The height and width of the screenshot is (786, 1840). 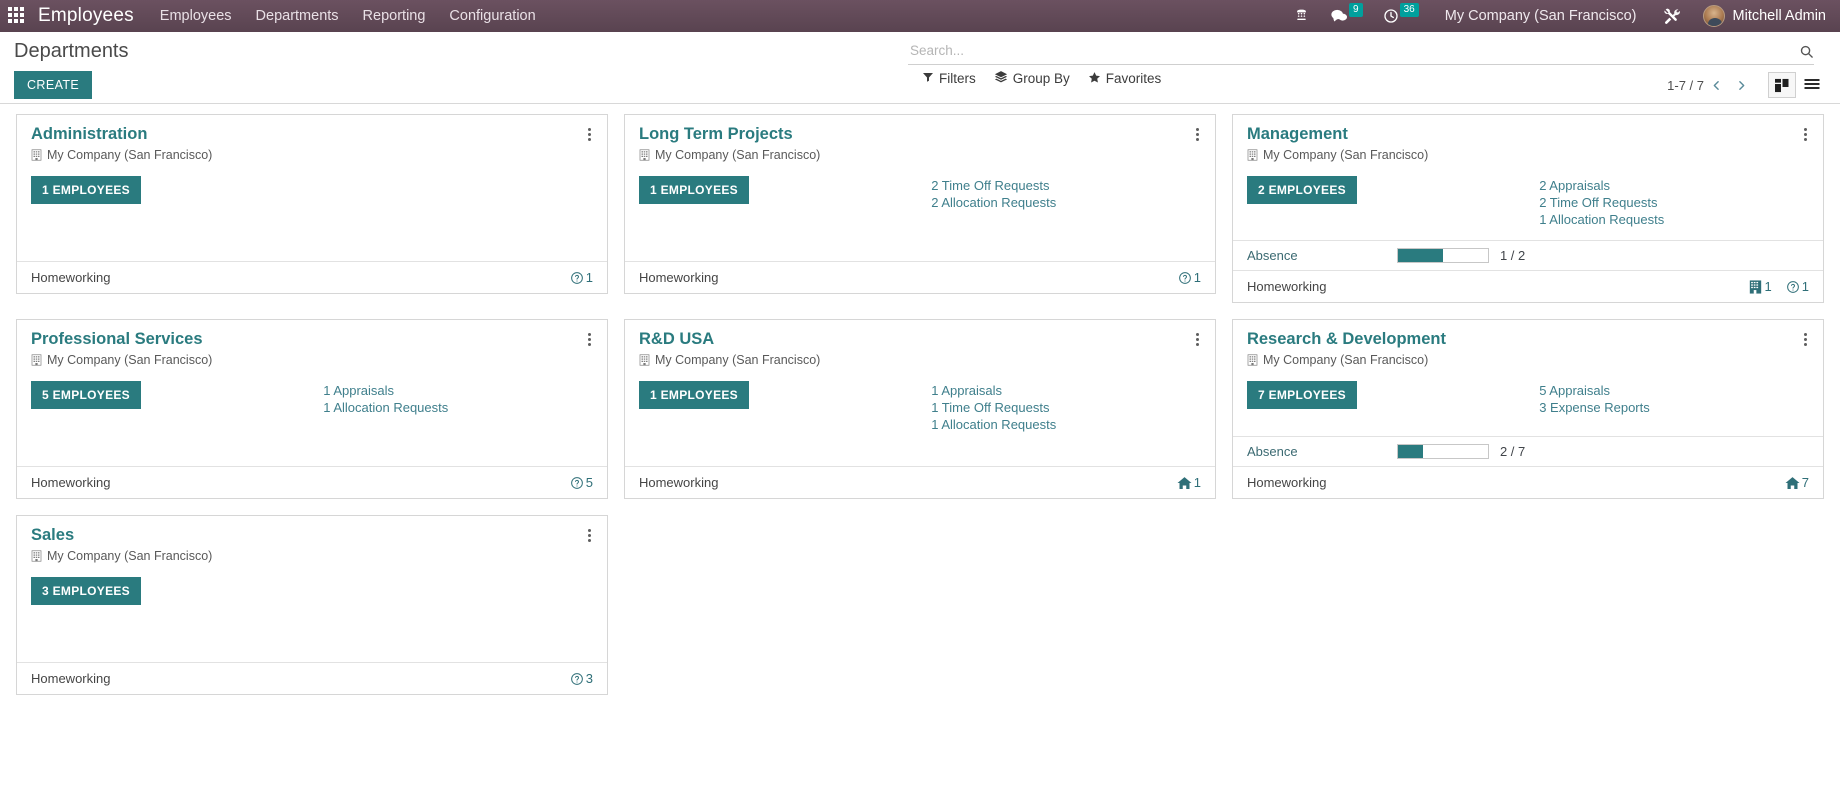 I want to click on department-title: Sales, so click(x=52, y=536).